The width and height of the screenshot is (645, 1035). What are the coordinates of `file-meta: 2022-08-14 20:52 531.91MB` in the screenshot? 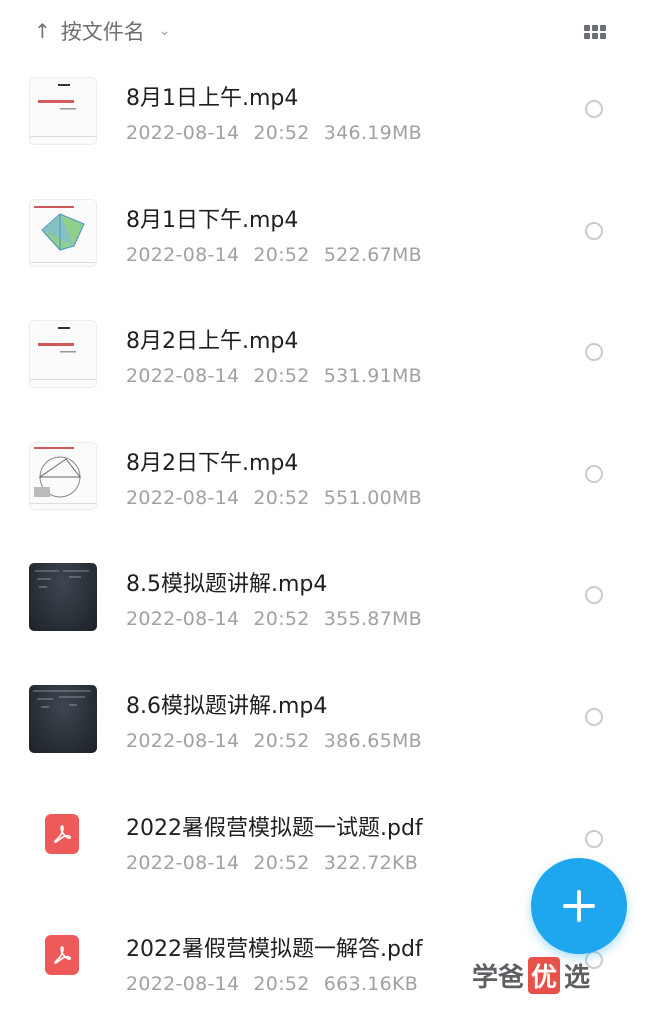 It's located at (274, 376).